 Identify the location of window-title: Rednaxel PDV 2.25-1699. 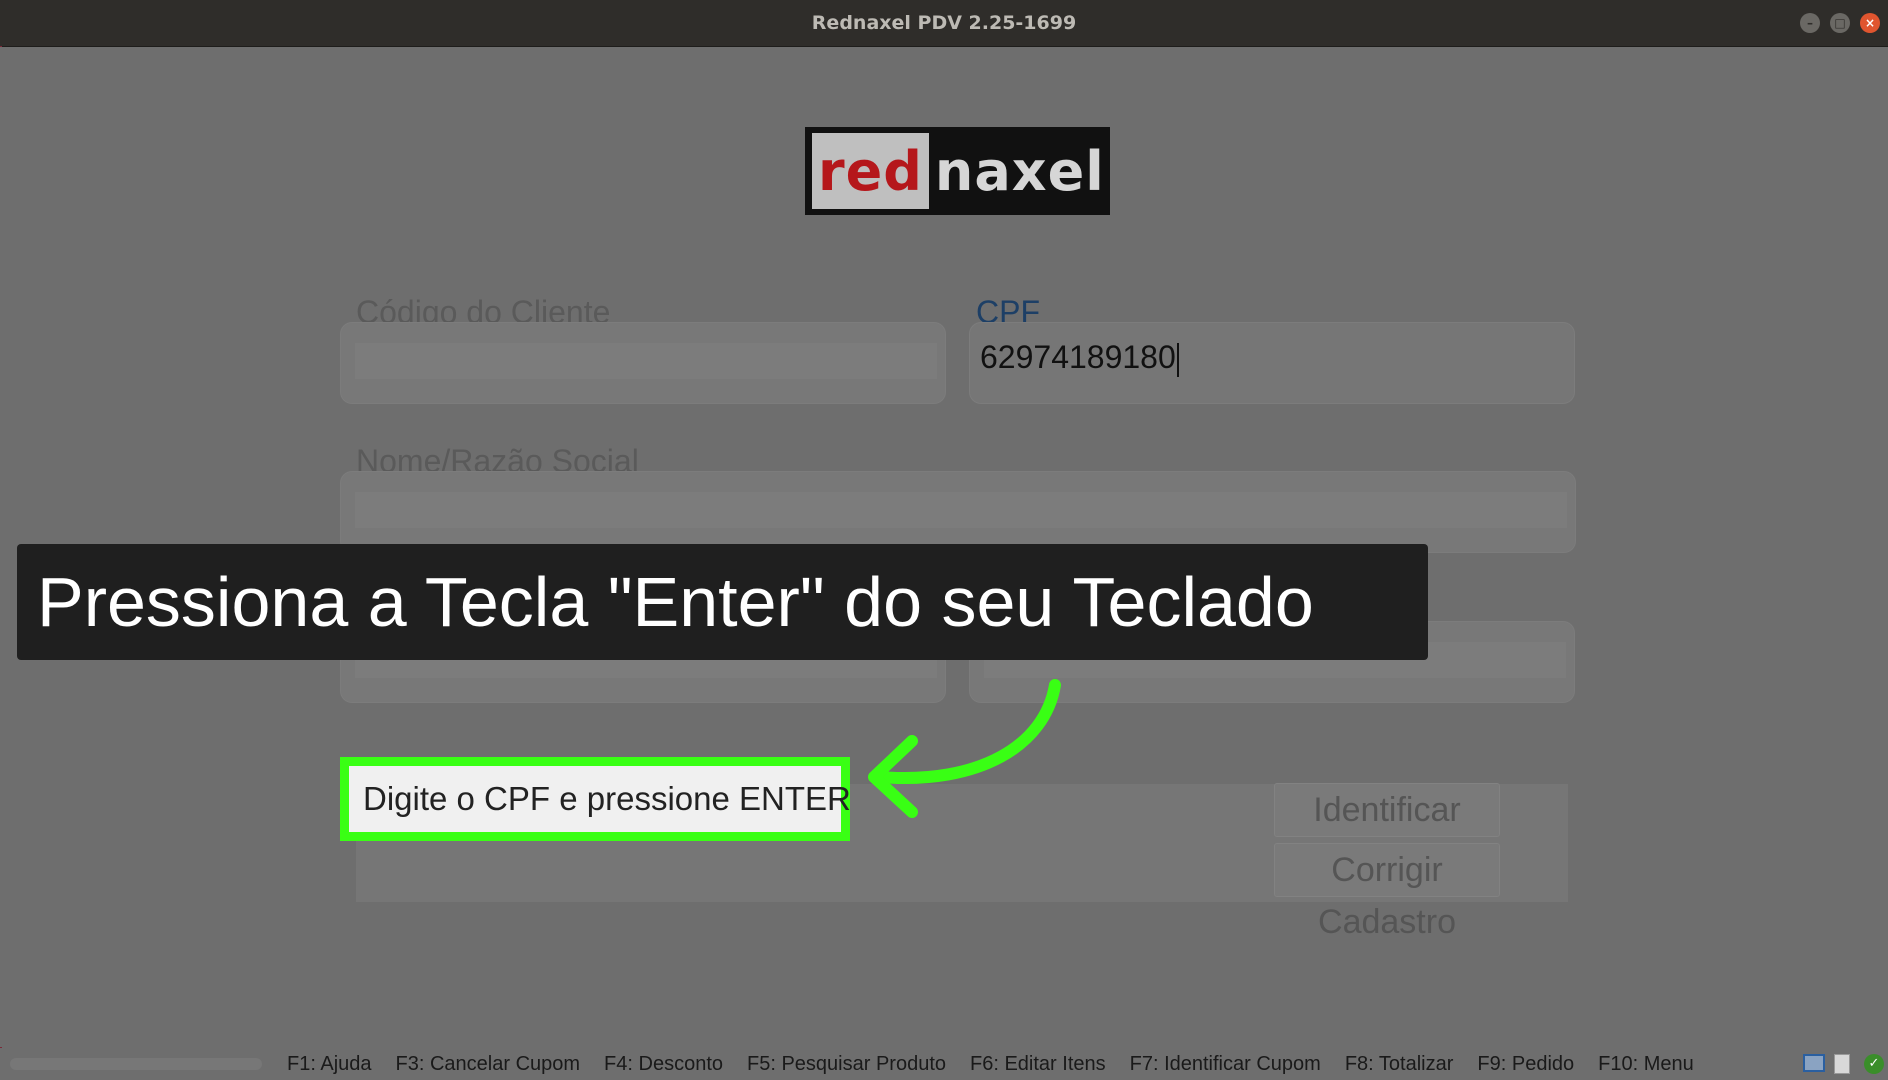
(944, 23).